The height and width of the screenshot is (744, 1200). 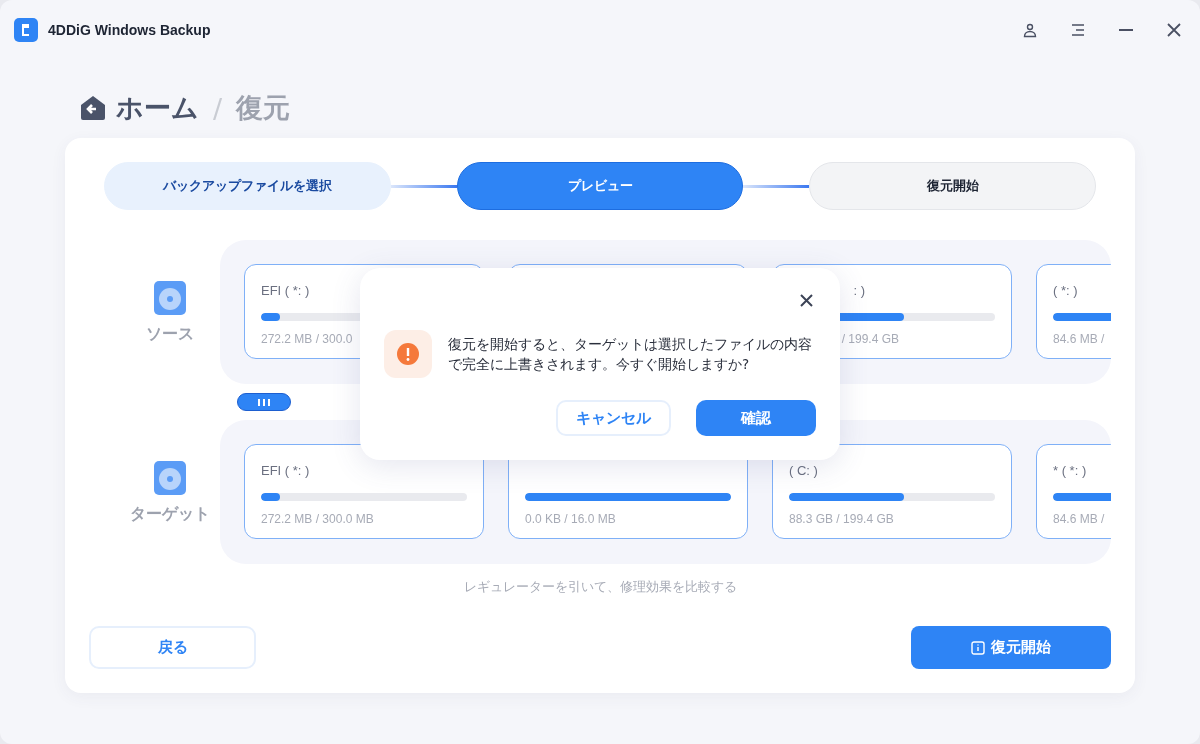 What do you see at coordinates (803, 471) in the screenshot?
I see `disk-name: ( C: )` at bounding box center [803, 471].